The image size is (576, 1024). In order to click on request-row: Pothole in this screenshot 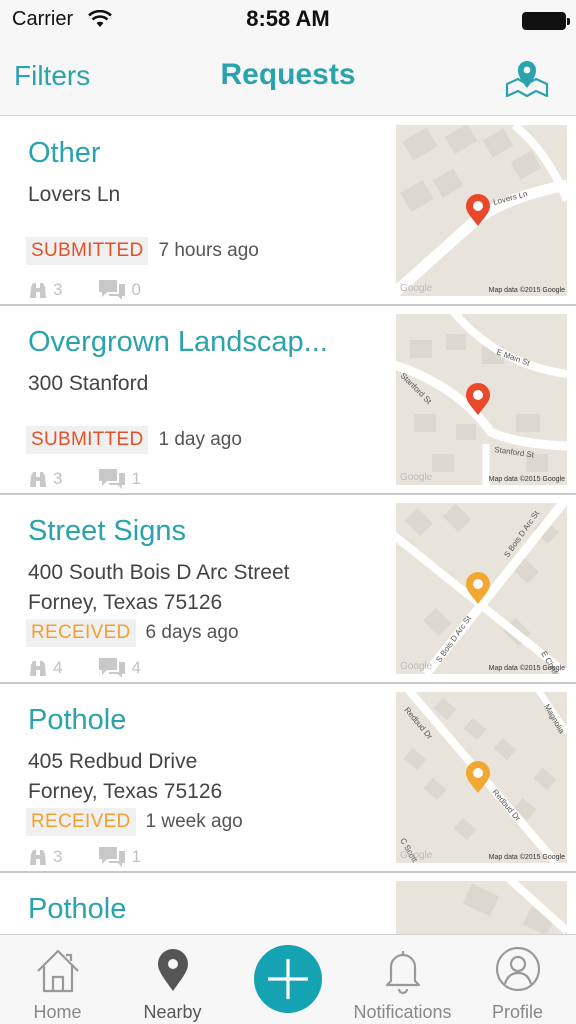, I will do `click(288, 903)`.